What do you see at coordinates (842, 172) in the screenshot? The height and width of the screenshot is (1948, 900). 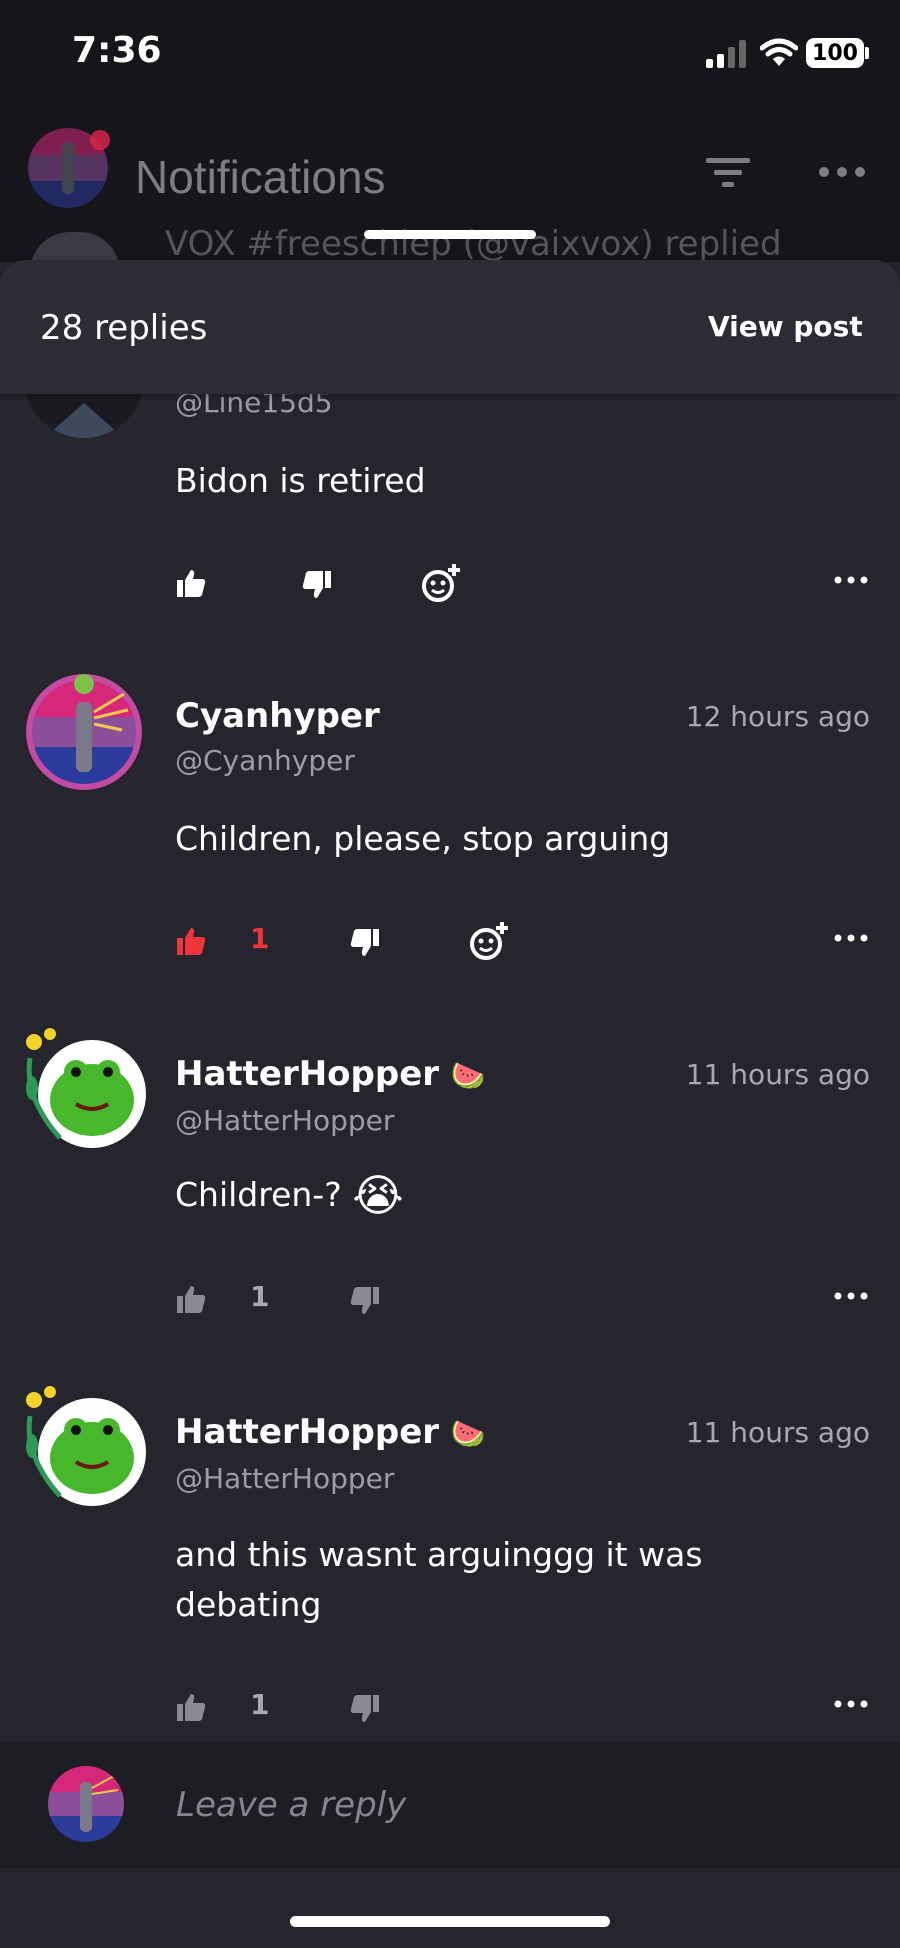 I see `more-options-icon` at bounding box center [842, 172].